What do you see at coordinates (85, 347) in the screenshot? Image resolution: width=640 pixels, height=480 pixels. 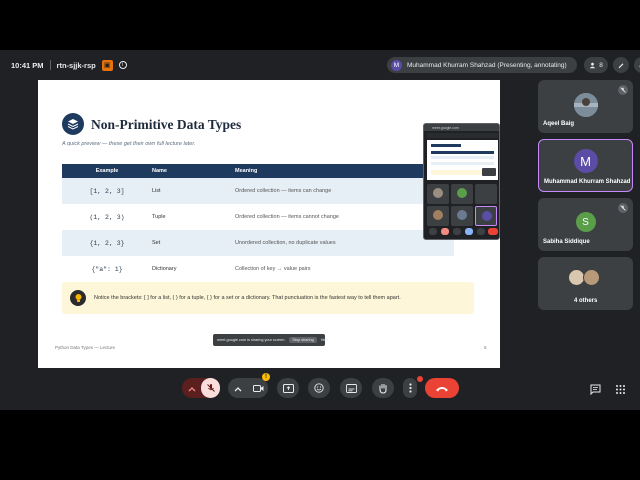 I see `slide-footer: Python Data Types — Lecture` at bounding box center [85, 347].